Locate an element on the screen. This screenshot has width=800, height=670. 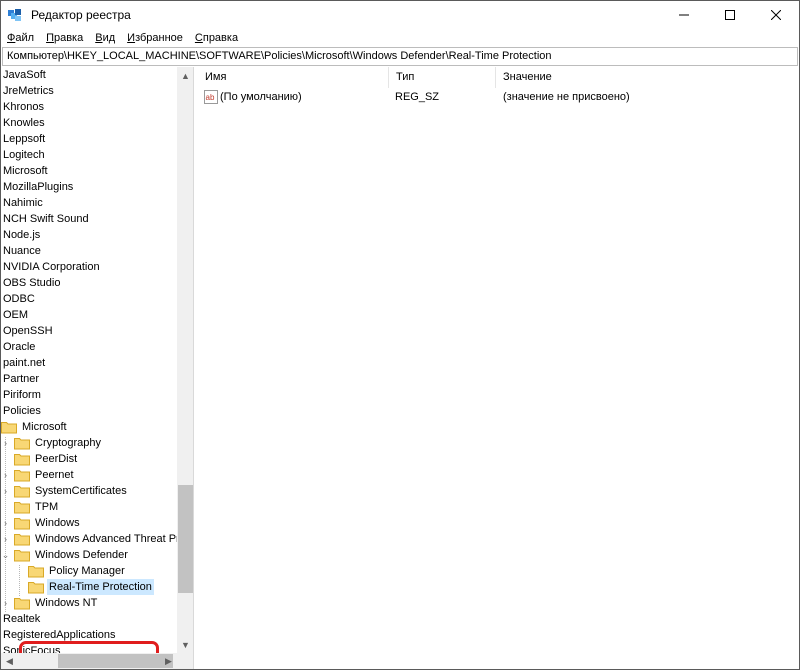
tree-item-openssh: OpenSSH is located at coordinates (28, 331).